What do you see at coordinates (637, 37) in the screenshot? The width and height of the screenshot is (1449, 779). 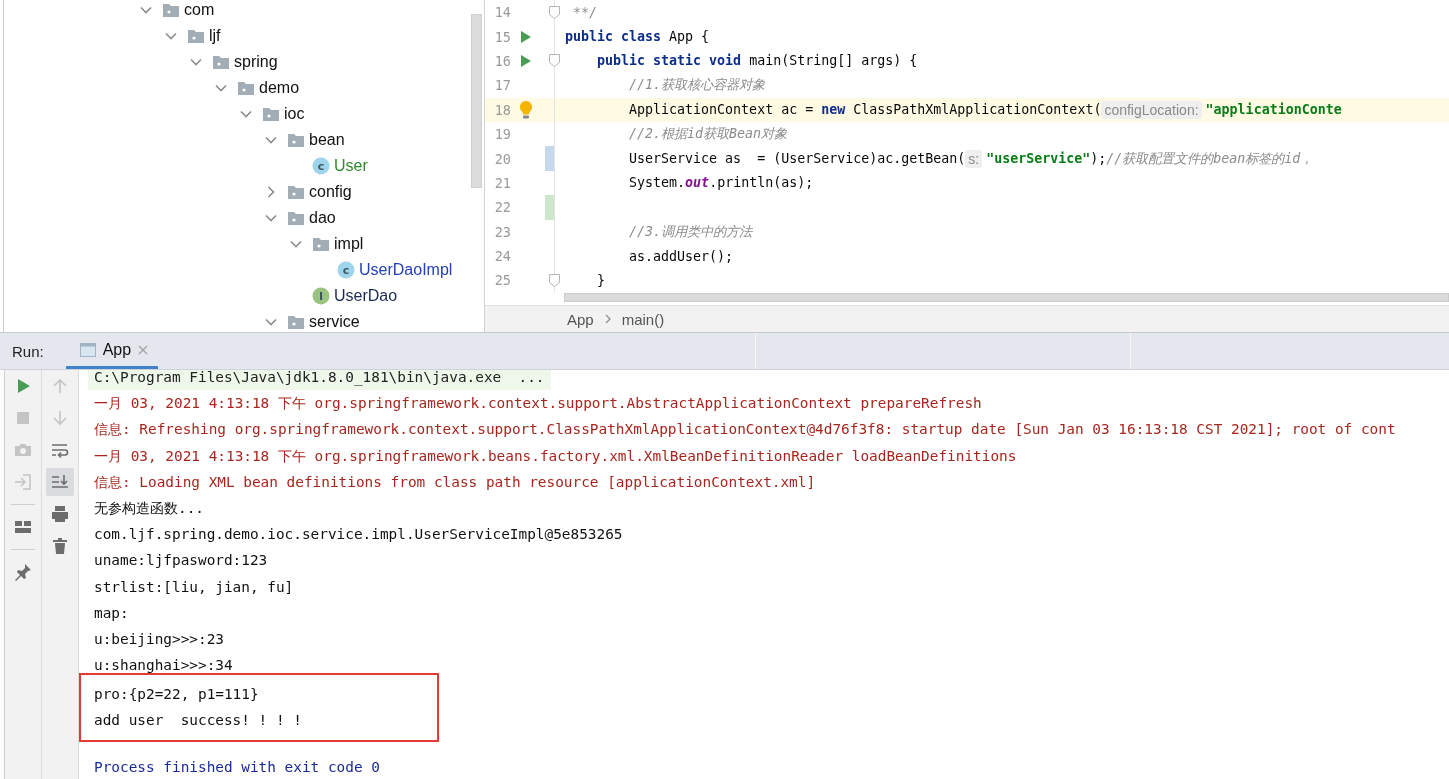 I see `code-text: public class App {` at bounding box center [637, 37].